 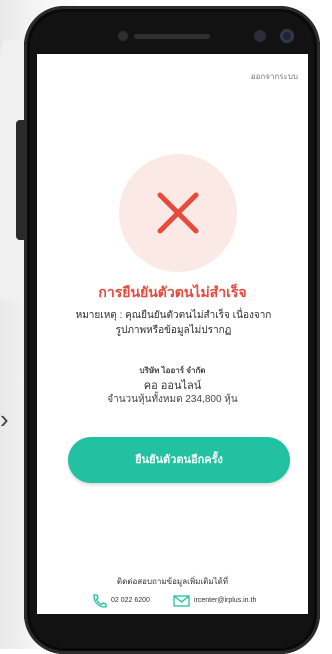 I want to click on mail-icon, so click(x=181, y=601).